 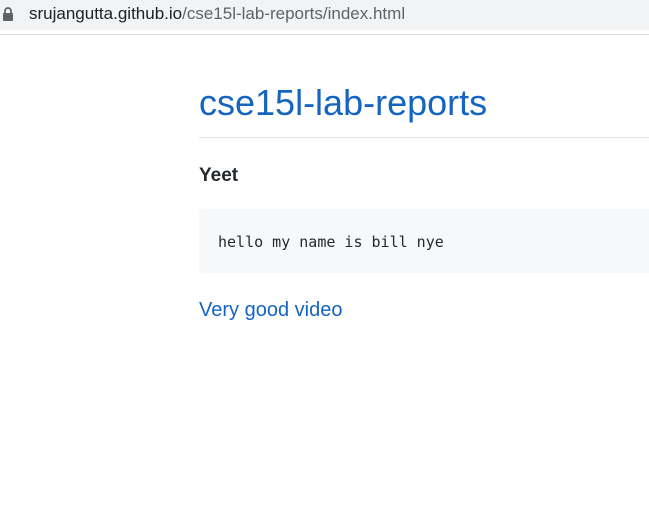 What do you see at coordinates (219, 175) in the screenshot?
I see `section-heading: Yeet` at bounding box center [219, 175].